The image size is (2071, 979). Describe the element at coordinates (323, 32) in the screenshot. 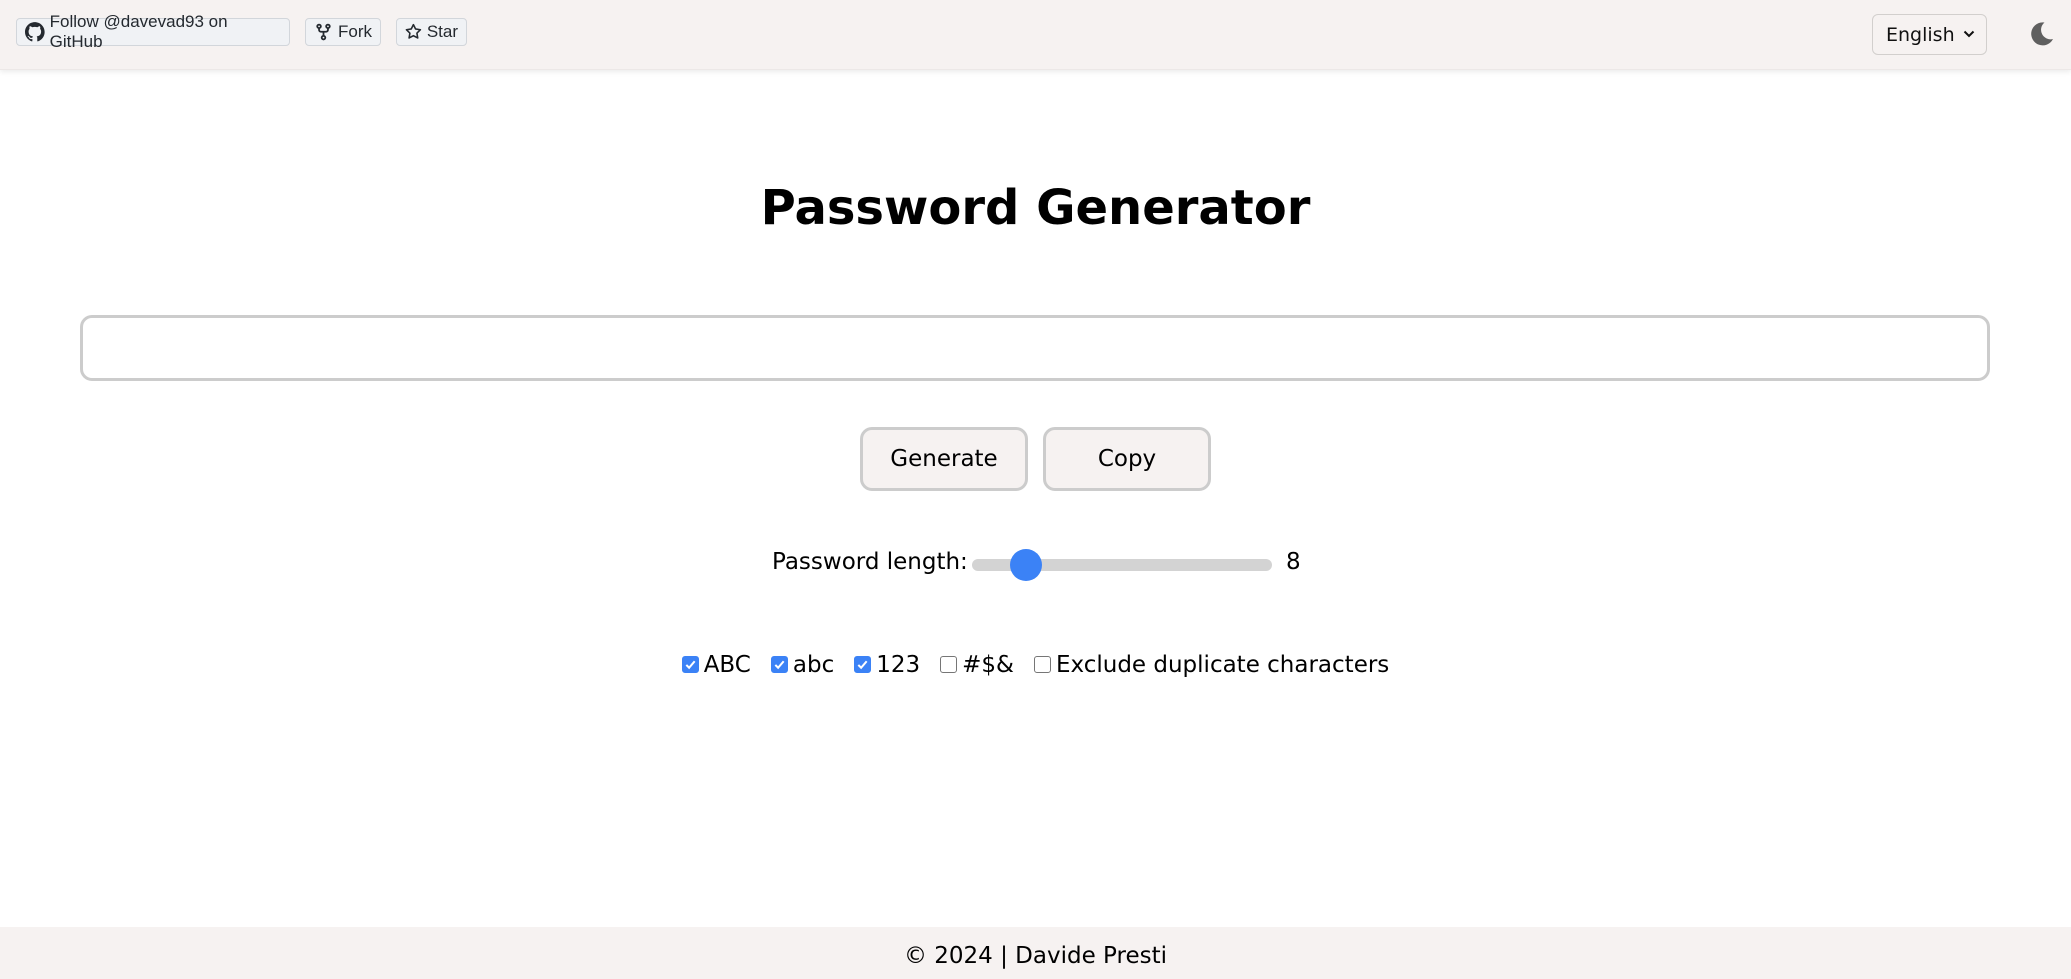

I see `fork-icon` at that location.